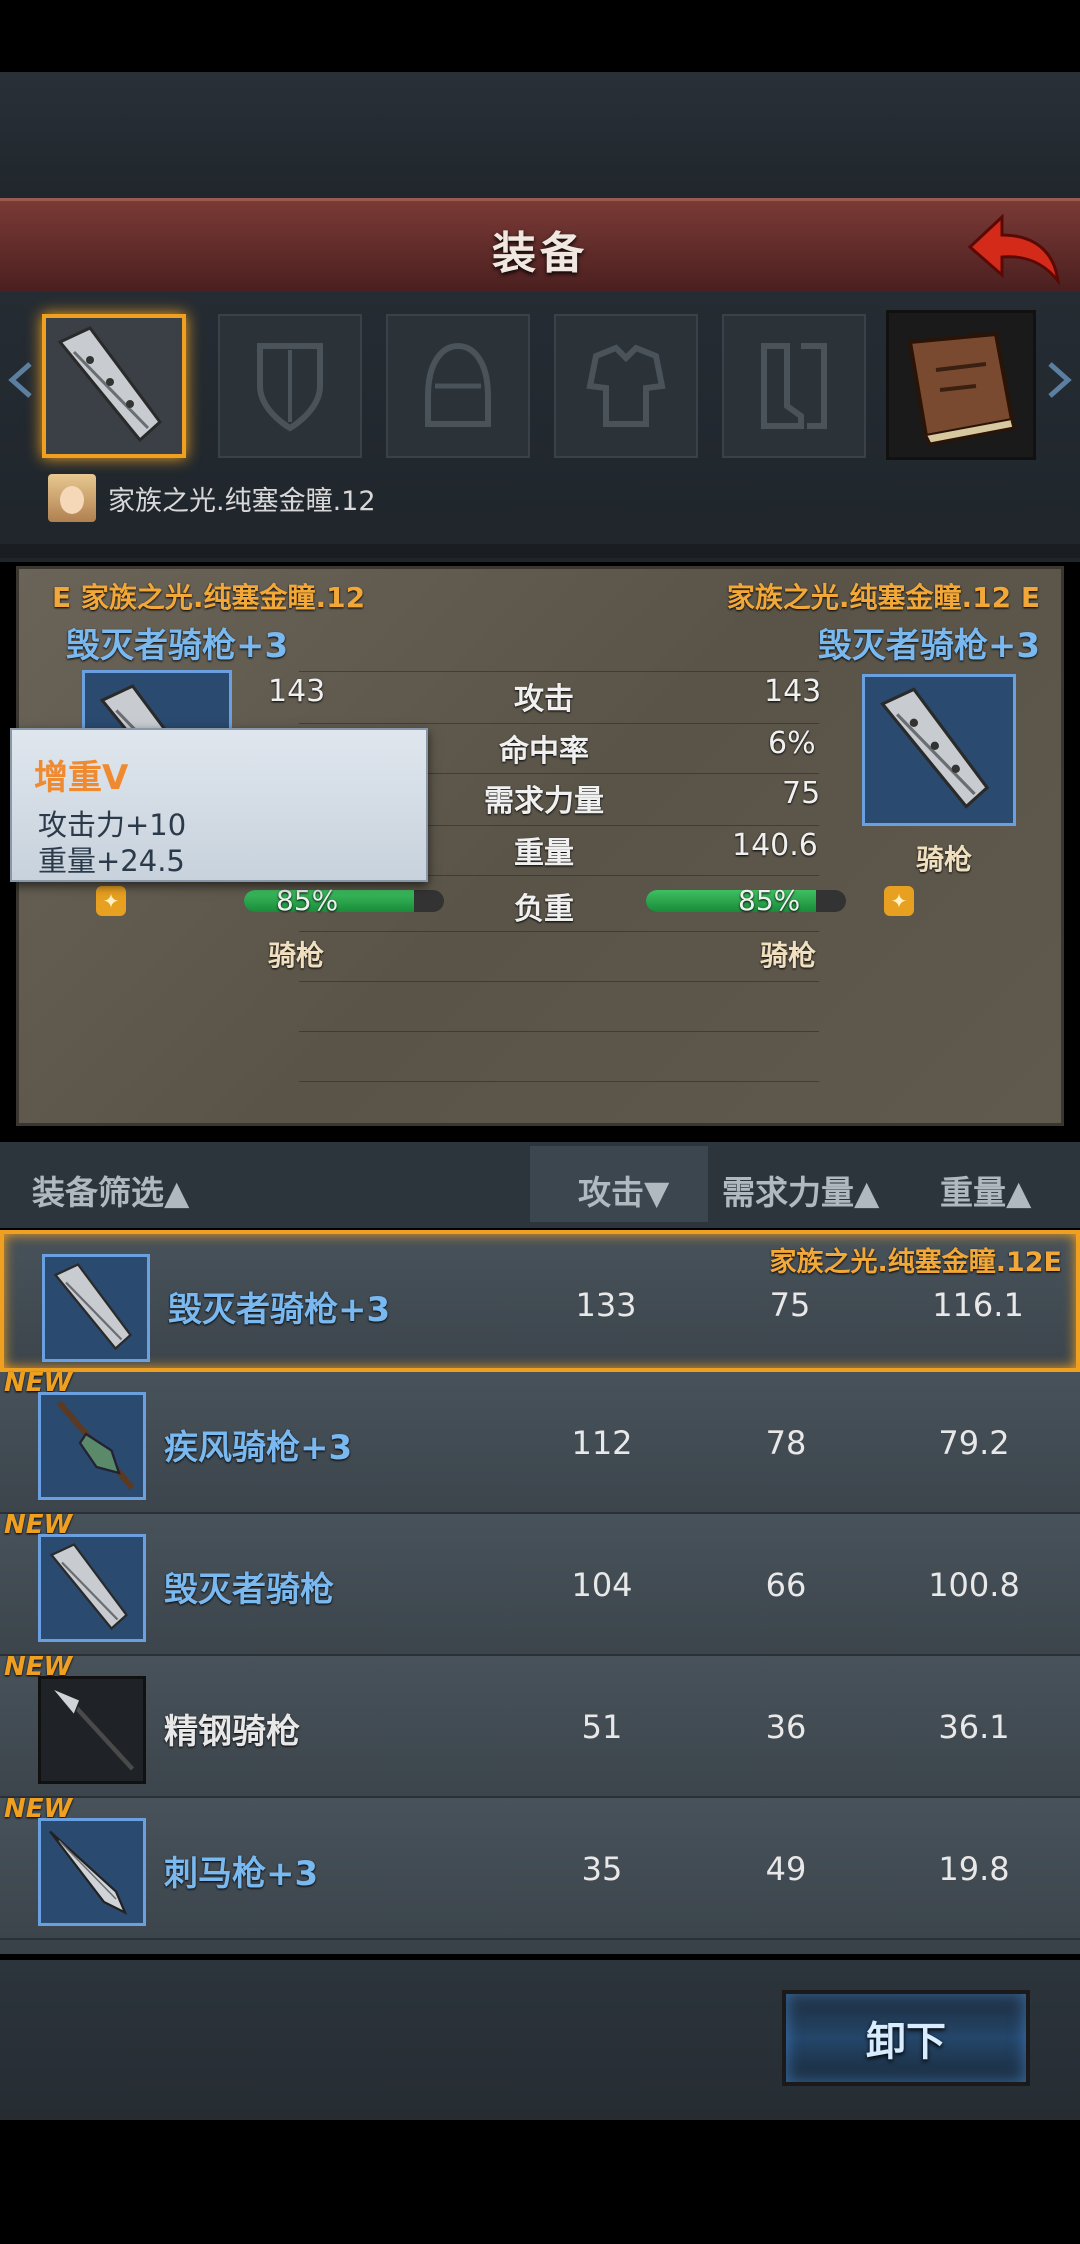 The height and width of the screenshot is (2244, 1080). What do you see at coordinates (928, 646) in the screenshot?
I see `right-item-name: 毁灭者骑枪+3` at bounding box center [928, 646].